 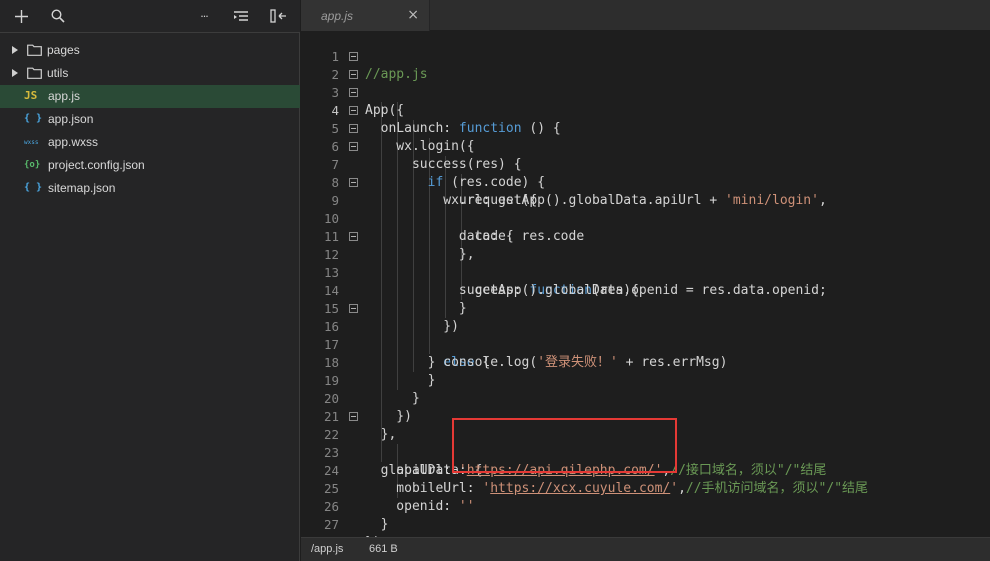 I want to click on code-line: 15 }), so click(x=645, y=308).